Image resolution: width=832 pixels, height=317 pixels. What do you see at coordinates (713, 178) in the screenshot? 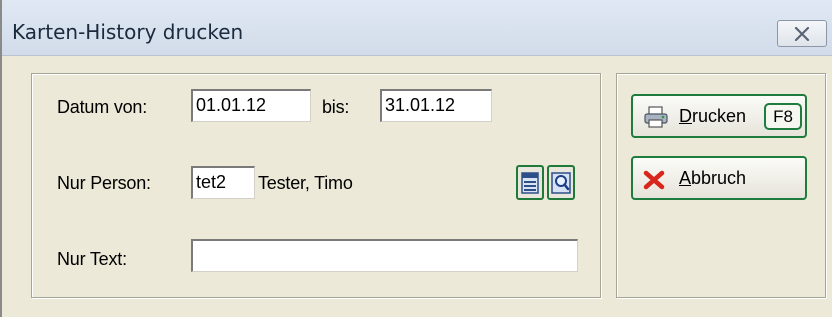
I see `cancel-label: Abbruch` at bounding box center [713, 178].